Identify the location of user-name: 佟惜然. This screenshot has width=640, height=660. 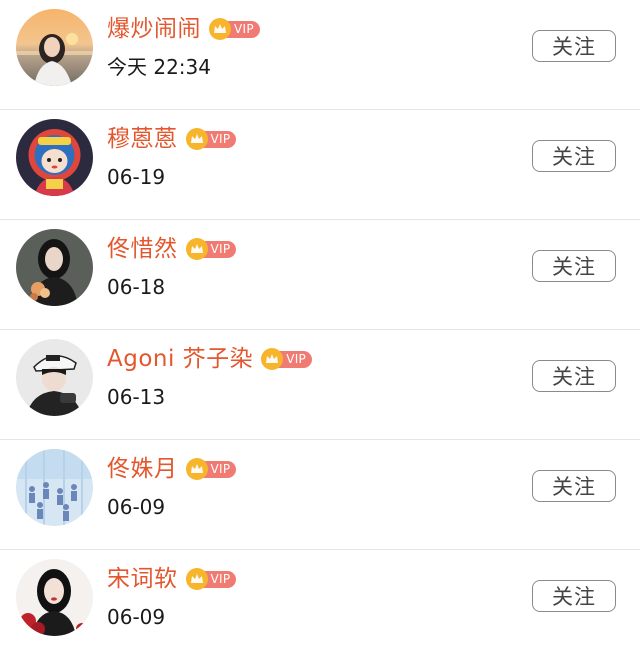
(142, 249).